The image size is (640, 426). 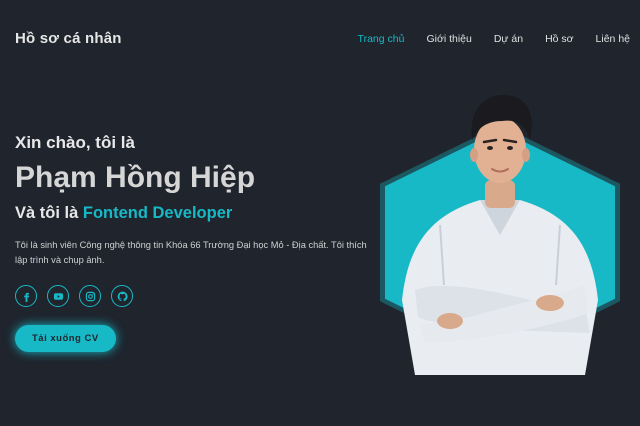 I want to click on role-line: Và tôi là Fontend Developer, so click(x=205, y=213).